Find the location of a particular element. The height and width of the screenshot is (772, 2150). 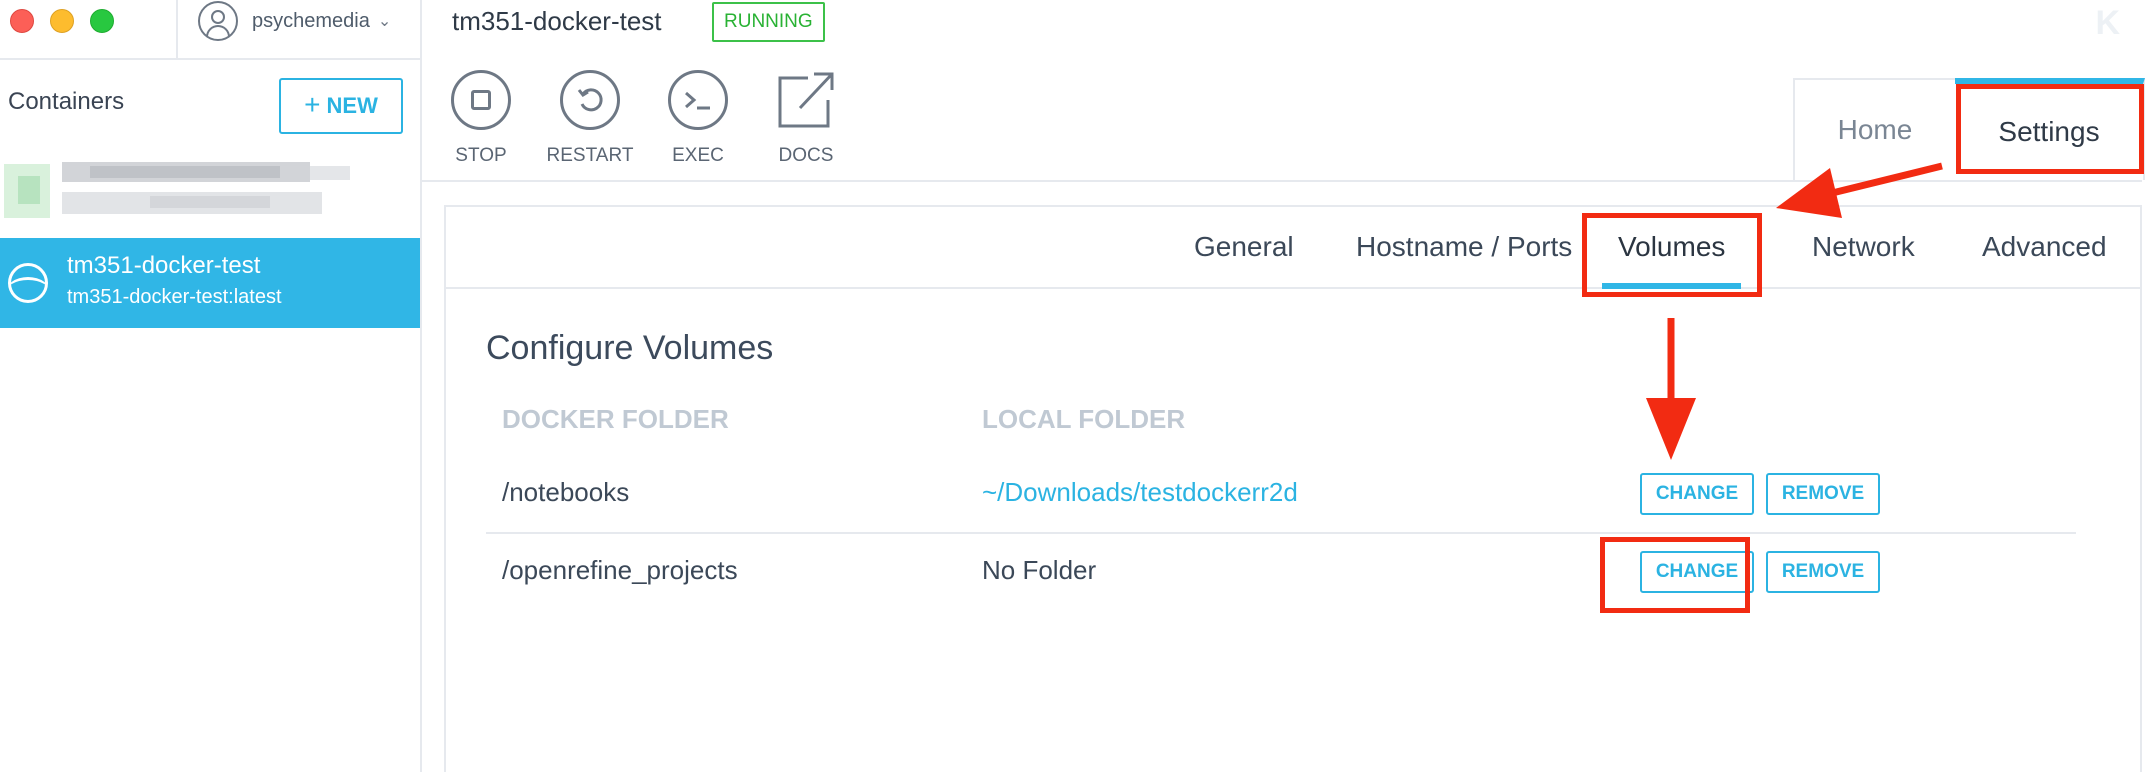

subtab-general: General is located at coordinates (1244, 247).